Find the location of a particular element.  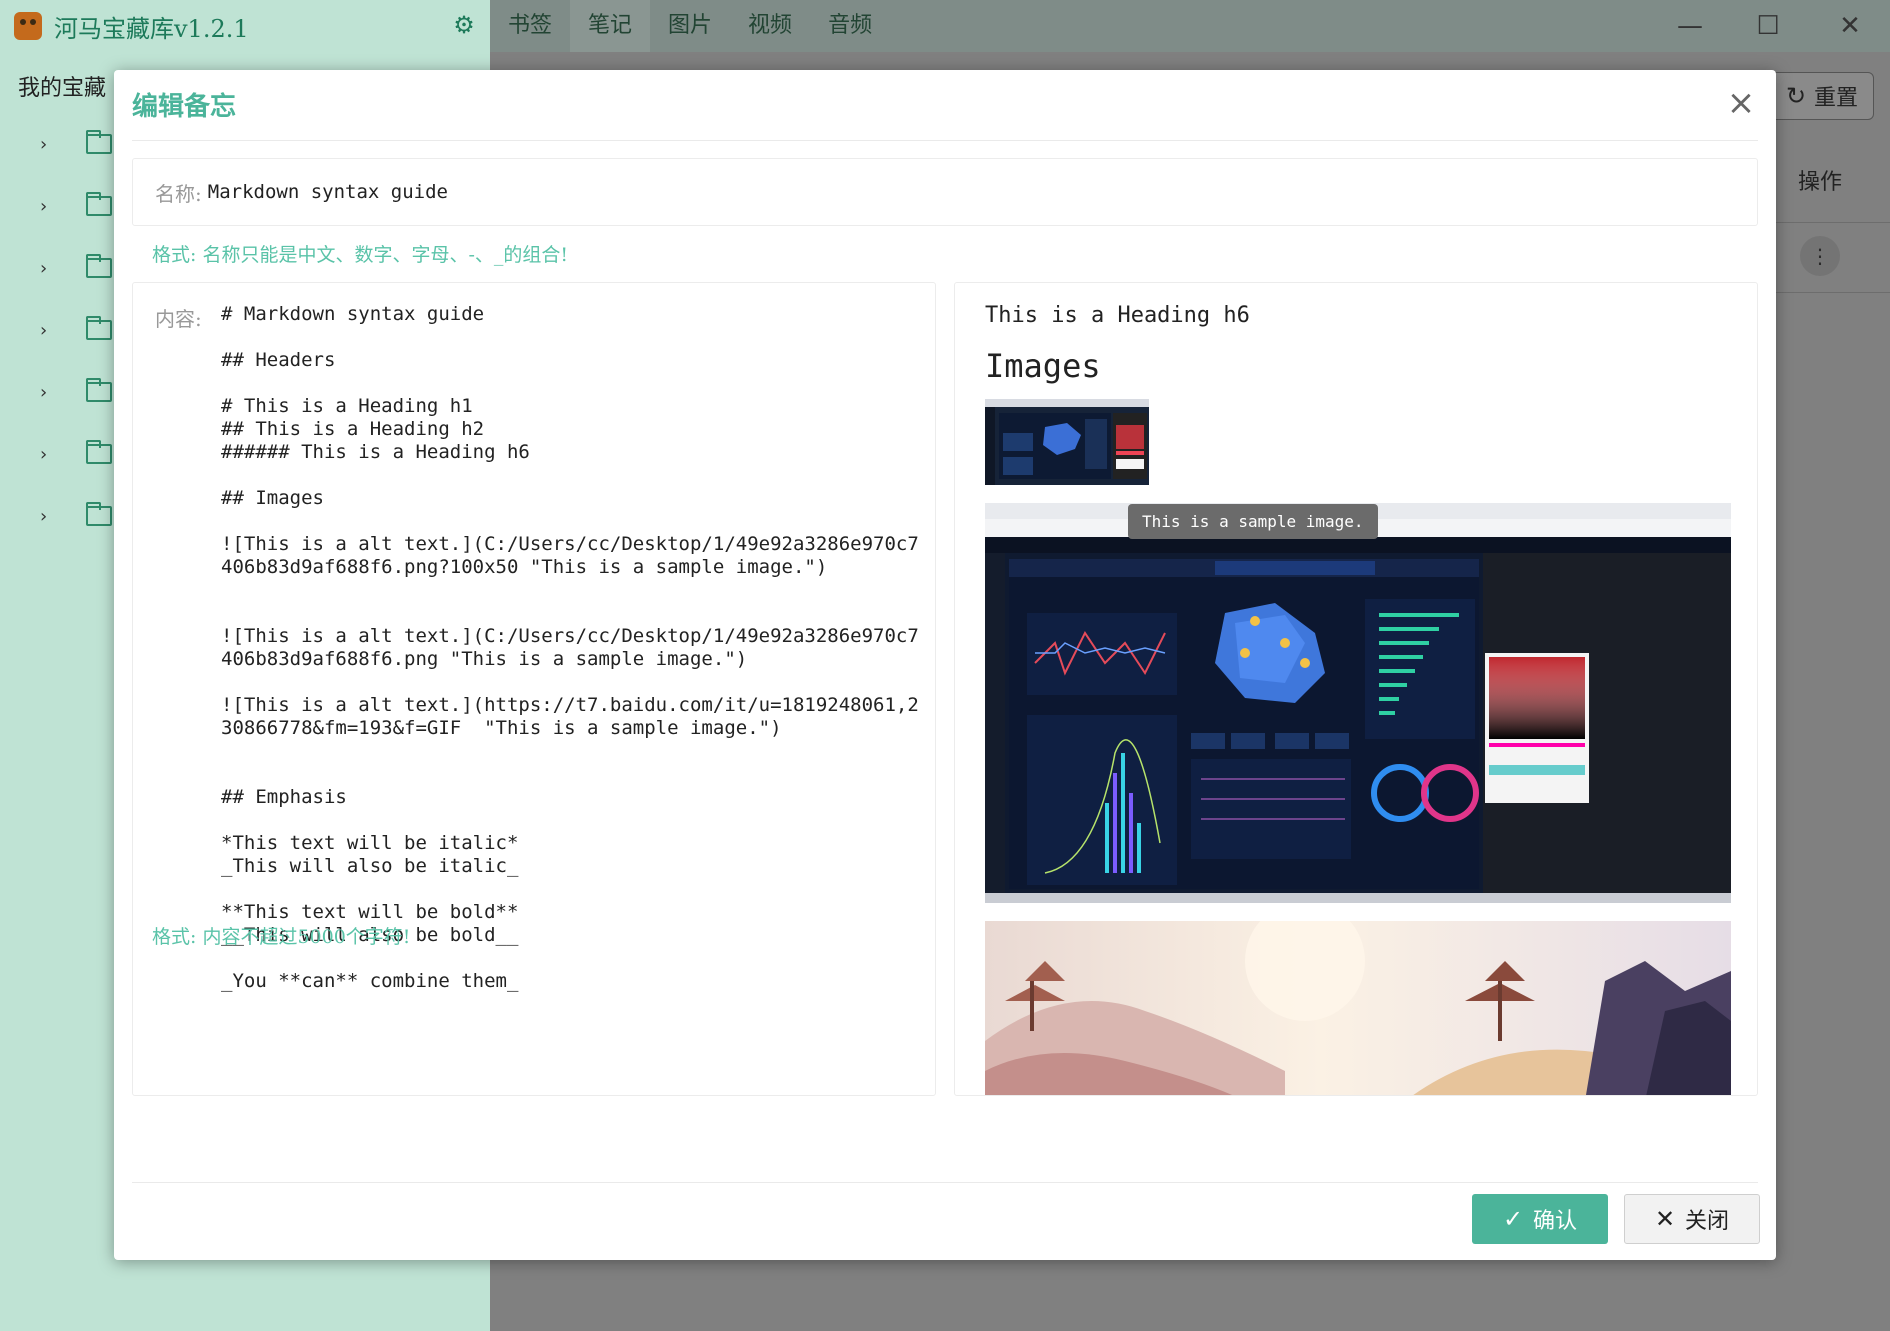

tab-bookmarks: 书签 is located at coordinates (530, 26).